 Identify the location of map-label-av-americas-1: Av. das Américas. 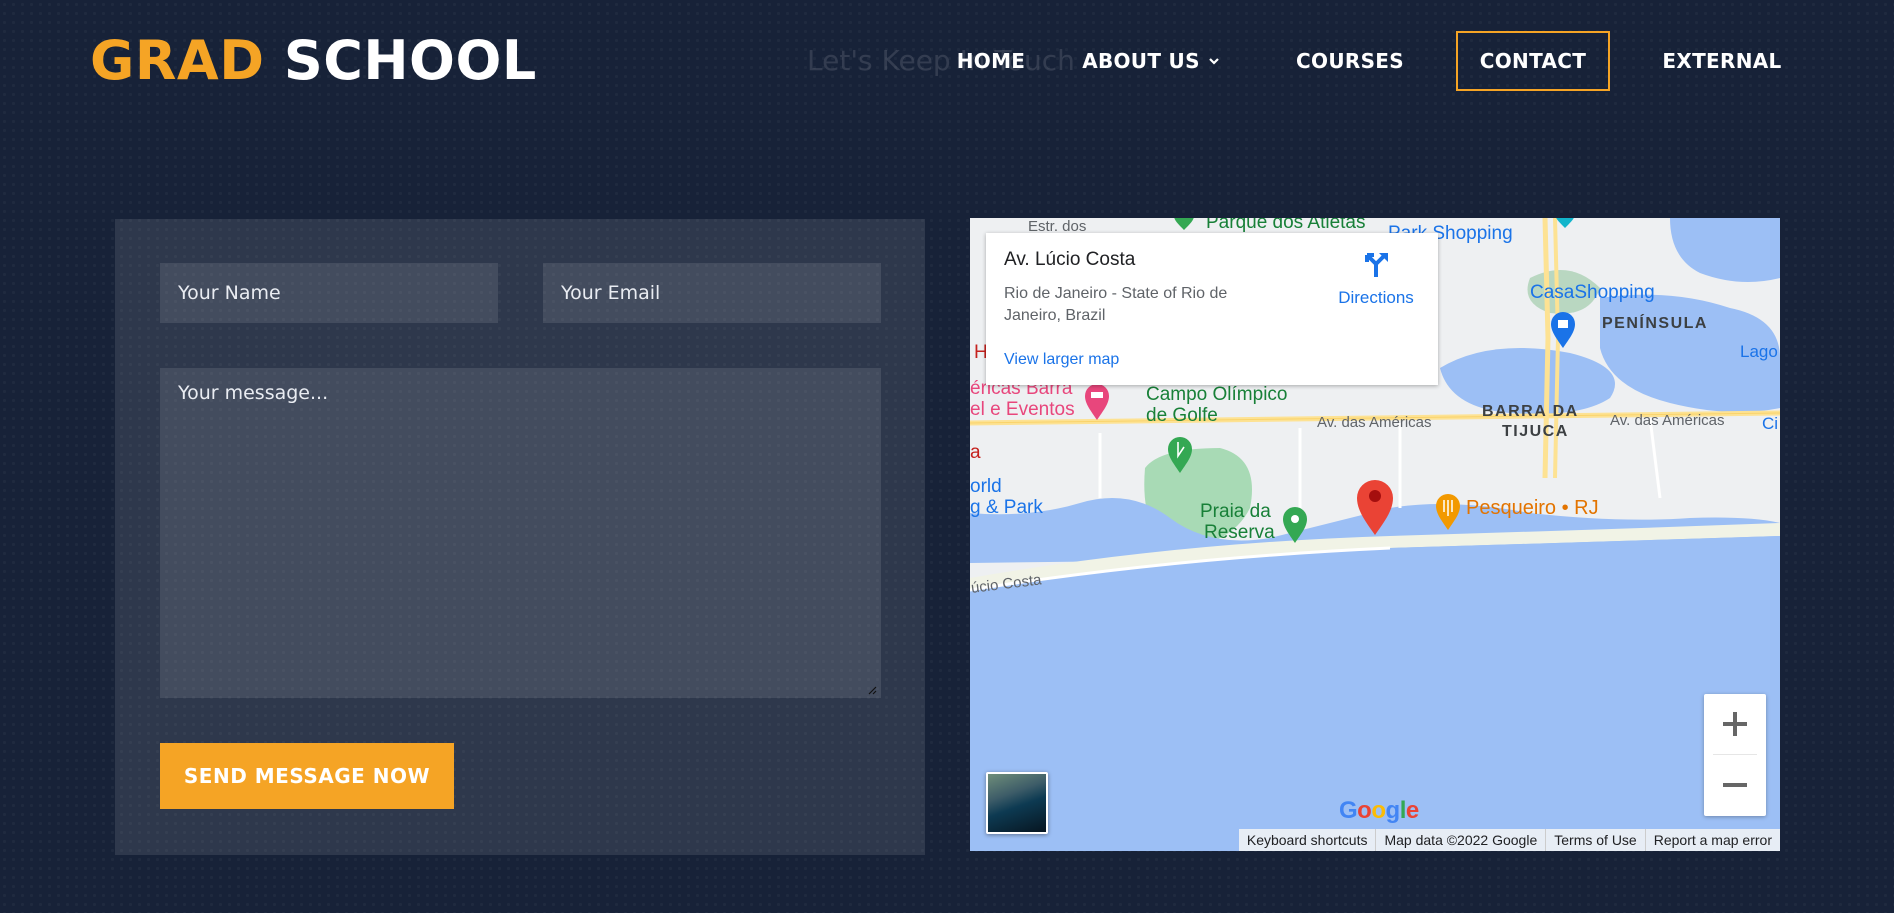
(1374, 422).